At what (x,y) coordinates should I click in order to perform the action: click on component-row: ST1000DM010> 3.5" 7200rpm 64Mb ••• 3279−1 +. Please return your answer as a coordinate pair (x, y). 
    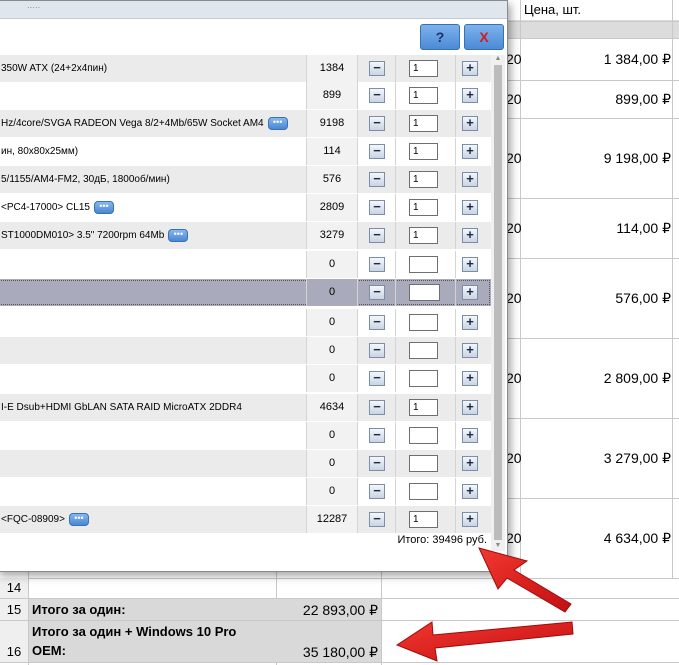
    Looking at the image, I should click on (245, 235).